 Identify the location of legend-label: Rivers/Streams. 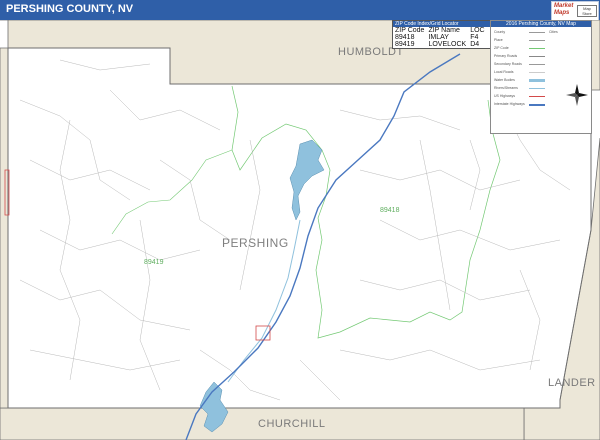
(506, 88).